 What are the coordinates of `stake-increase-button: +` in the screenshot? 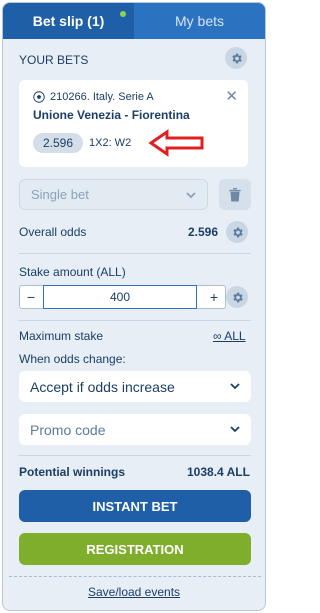 It's located at (214, 297).